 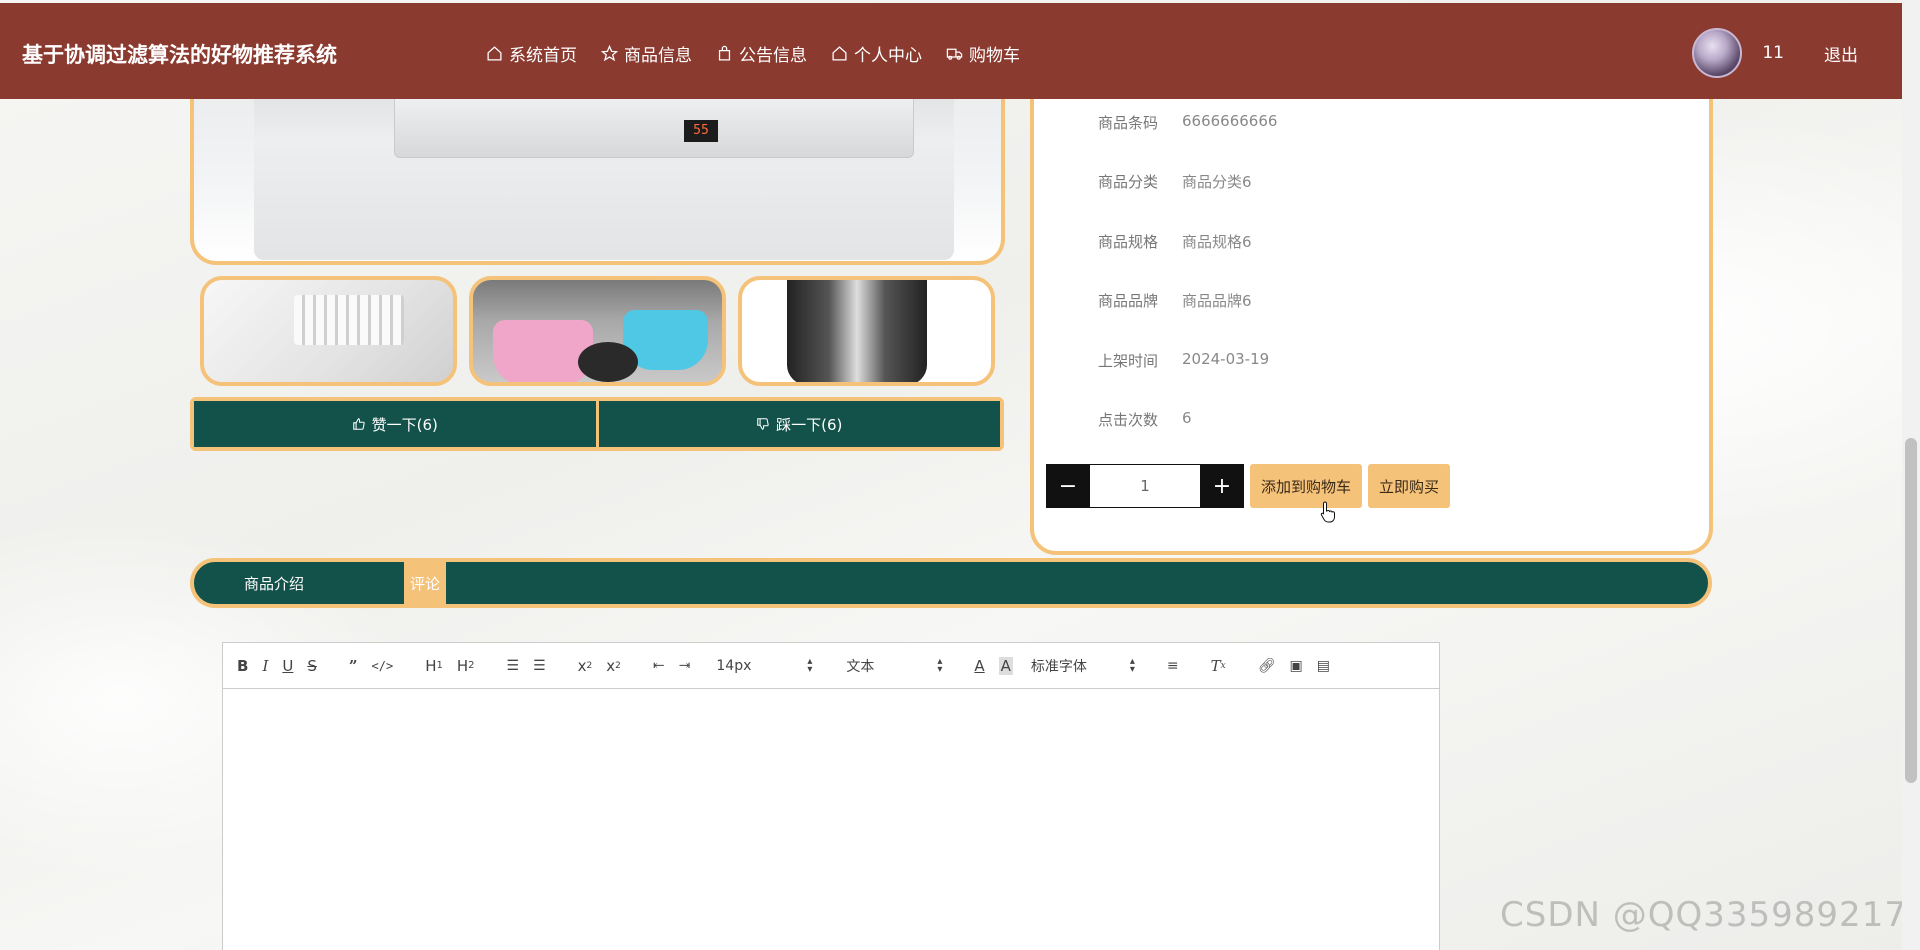 I want to click on nav-home: 系统首页, so click(x=531, y=53).